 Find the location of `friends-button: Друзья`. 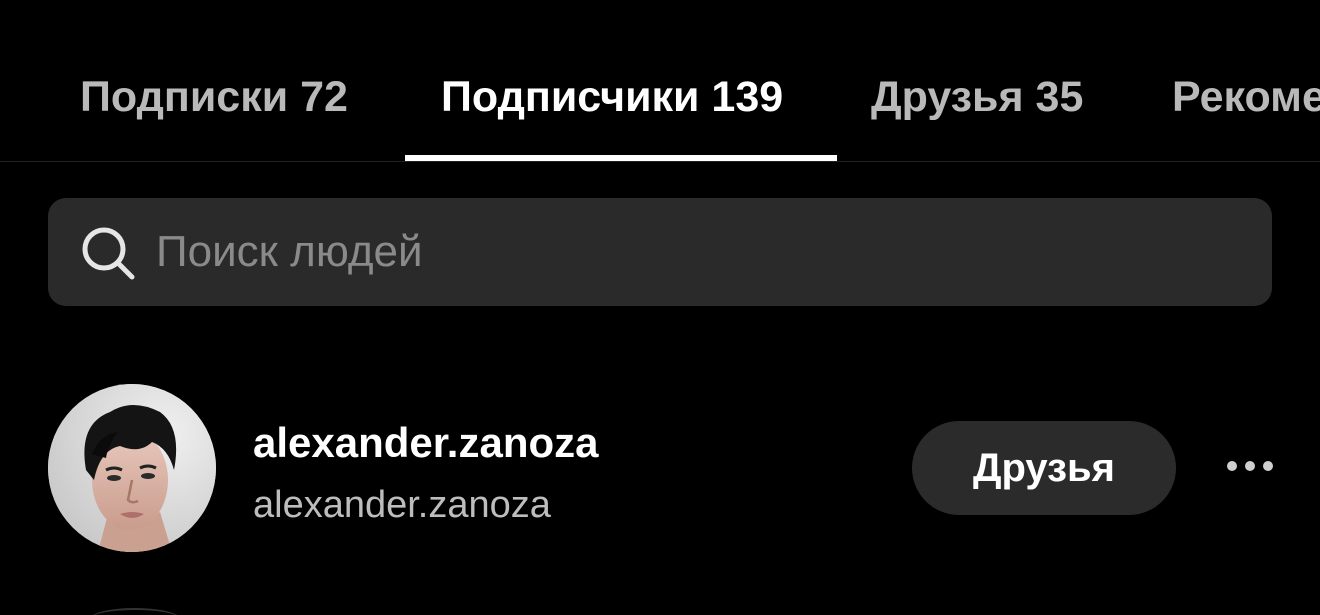

friends-button: Друзья is located at coordinates (1044, 468).